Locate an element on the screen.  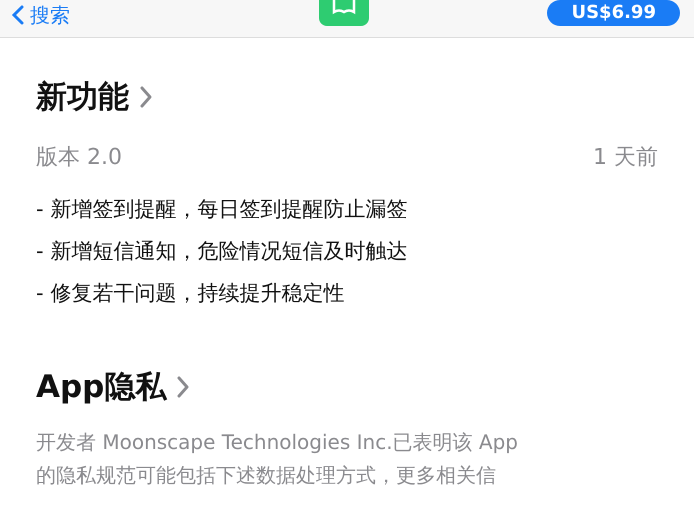
back-icon is located at coordinates (18, 15).